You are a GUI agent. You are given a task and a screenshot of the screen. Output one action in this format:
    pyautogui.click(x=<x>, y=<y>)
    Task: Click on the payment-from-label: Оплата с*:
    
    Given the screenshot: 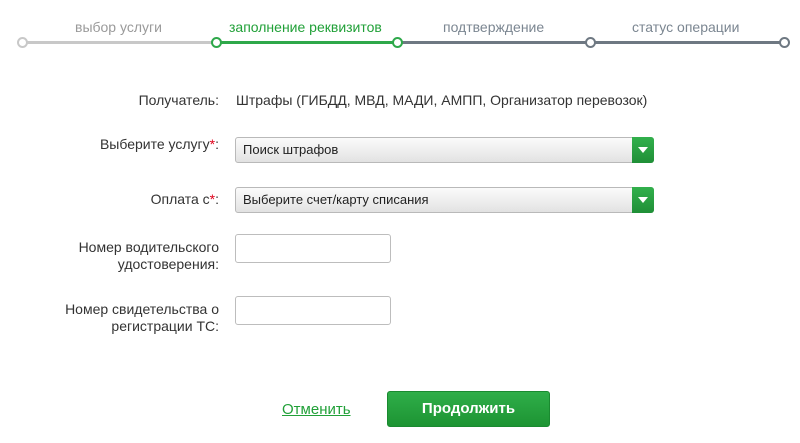 What is the action you would take?
    pyautogui.click(x=185, y=199)
    